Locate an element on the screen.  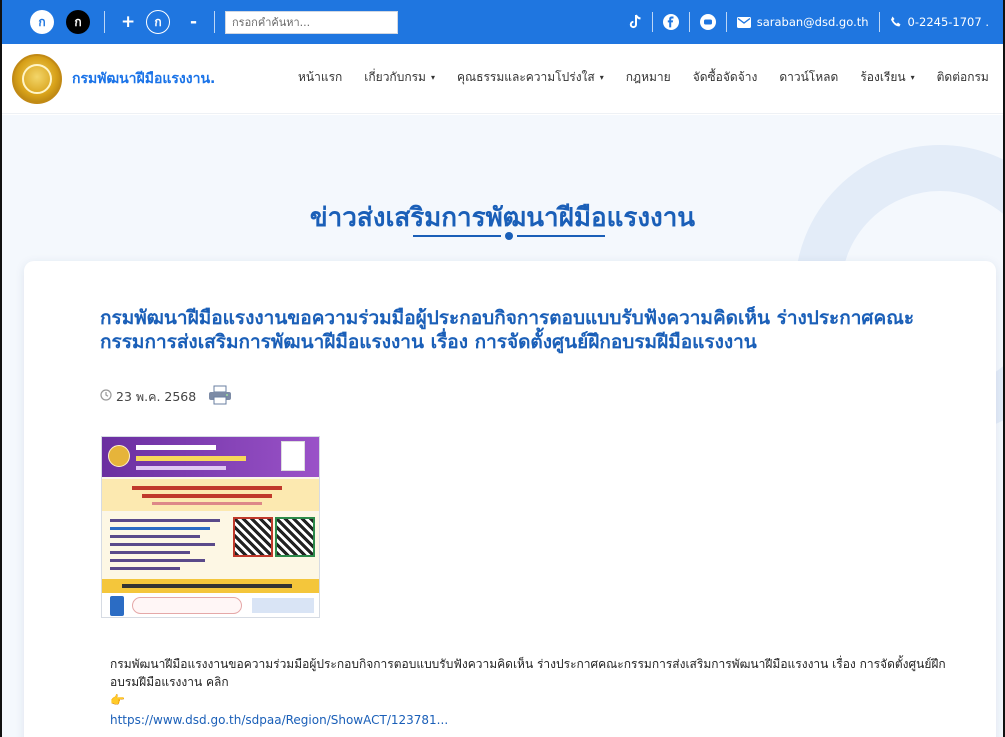
contact-email: saraban@dsd.go.th is located at coordinates (813, 22).